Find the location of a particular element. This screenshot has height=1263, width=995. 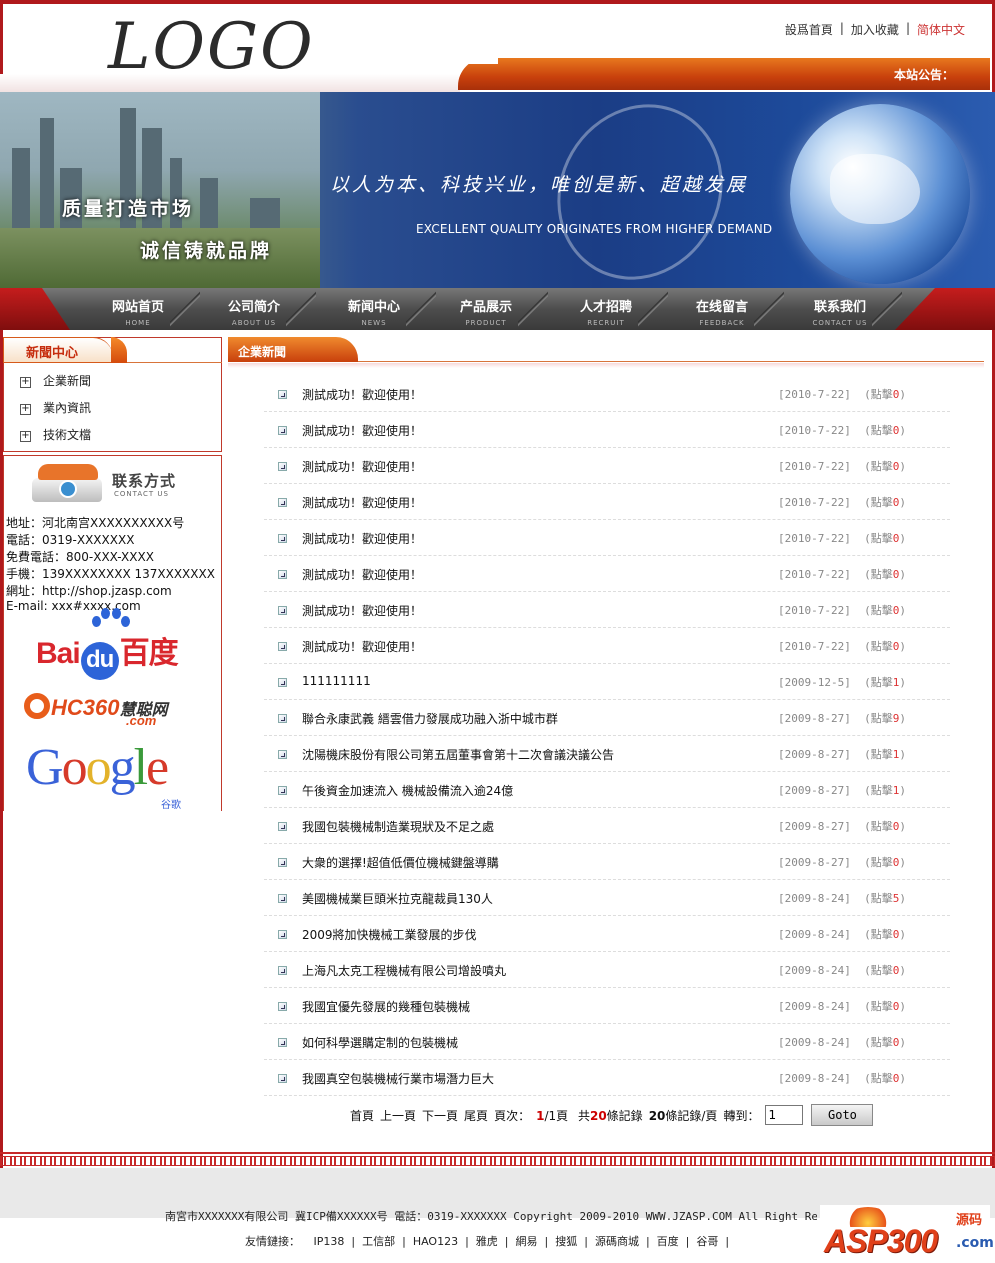

baidu-logo-link: Bai du 百度 is located at coordinates (107, 644).